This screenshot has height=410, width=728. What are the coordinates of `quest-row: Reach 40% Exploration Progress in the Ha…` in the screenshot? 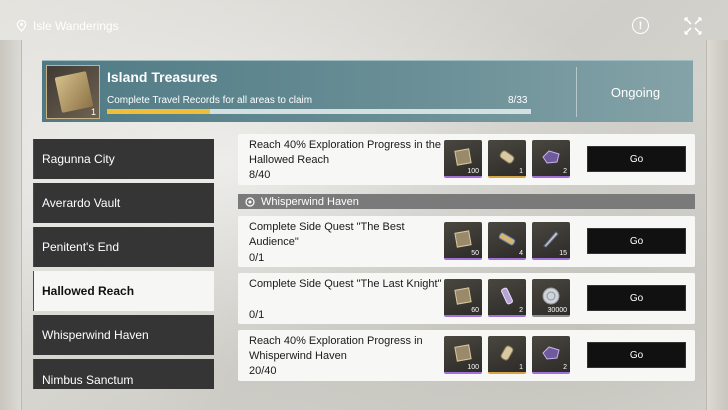 It's located at (466, 159).